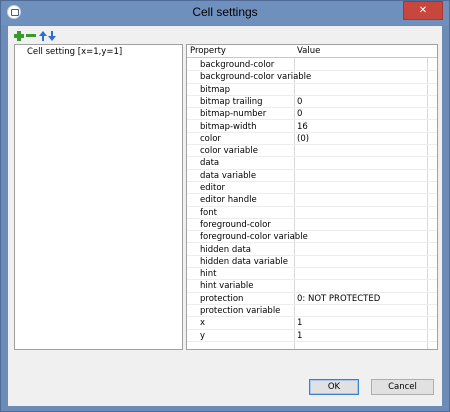 Image resolution: width=450 pixels, height=412 pixels. Describe the element at coordinates (312, 323) in the screenshot. I see `property-row: x1` at that location.